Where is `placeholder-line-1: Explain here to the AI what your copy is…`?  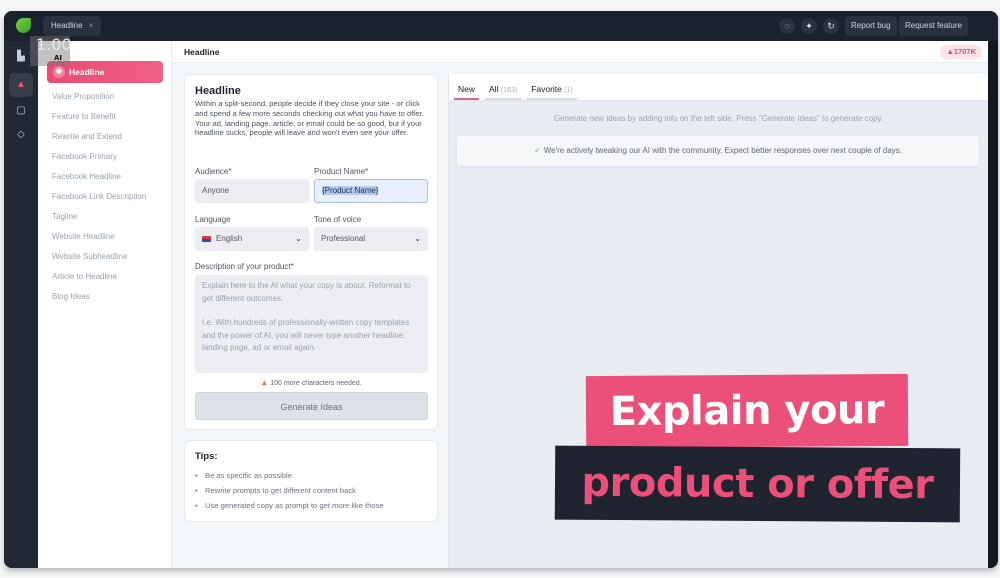
placeholder-line-1: Explain here to the AI what your copy is… is located at coordinates (306, 292).